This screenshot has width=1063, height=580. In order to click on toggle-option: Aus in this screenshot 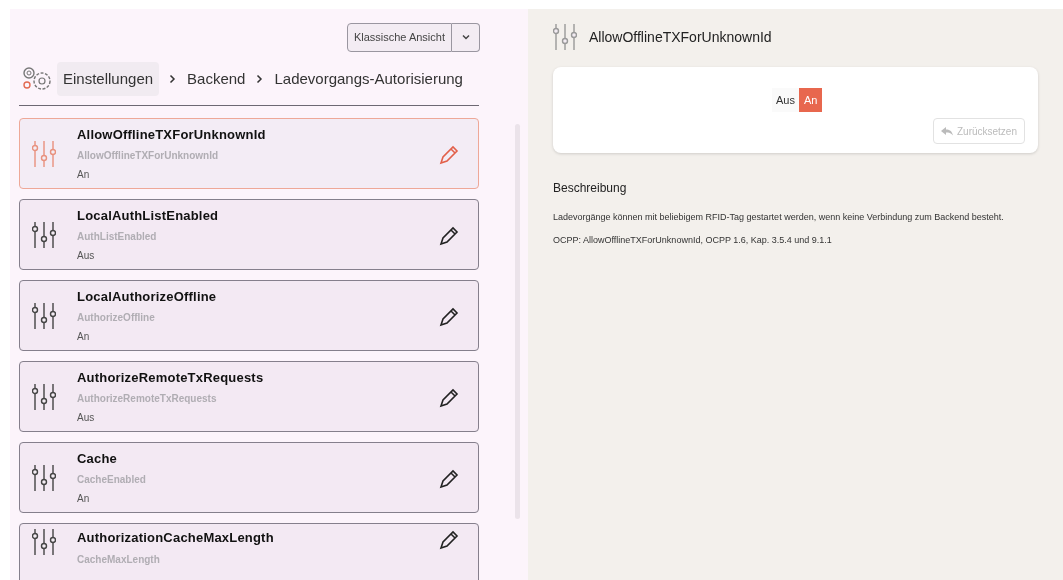, I will do `click(785, 100)`.